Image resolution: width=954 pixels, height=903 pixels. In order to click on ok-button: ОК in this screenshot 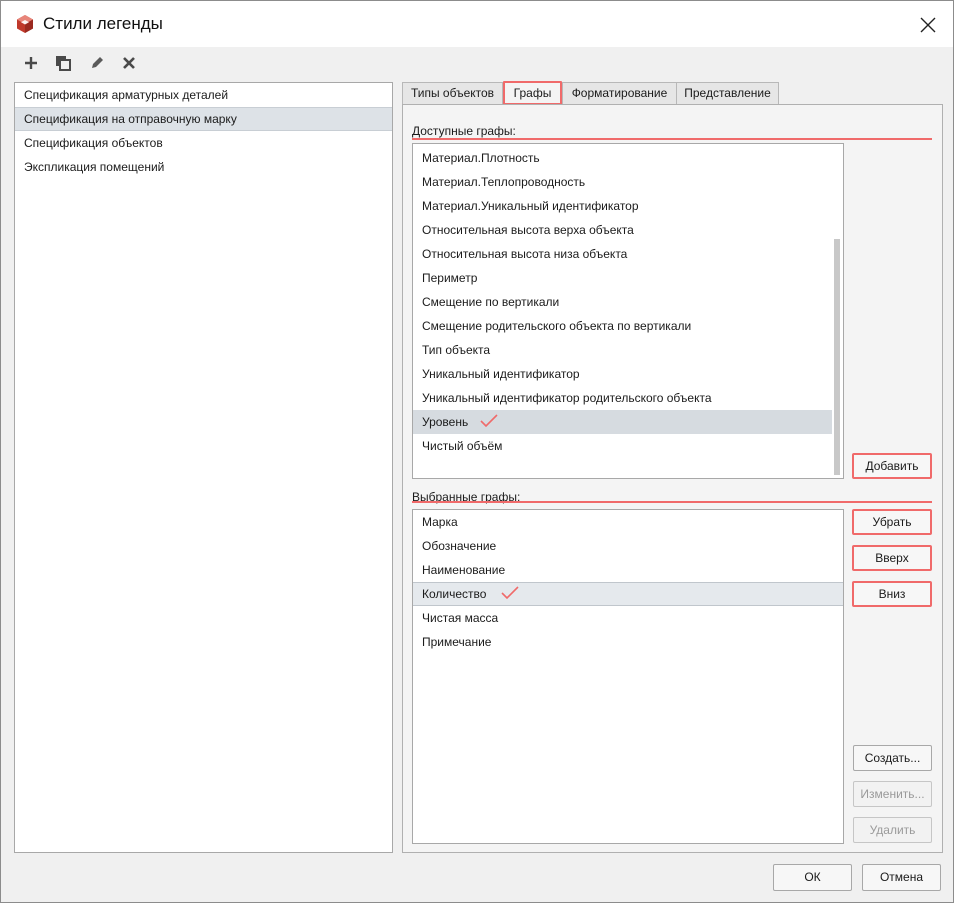, I will do `click(812, 877)`.